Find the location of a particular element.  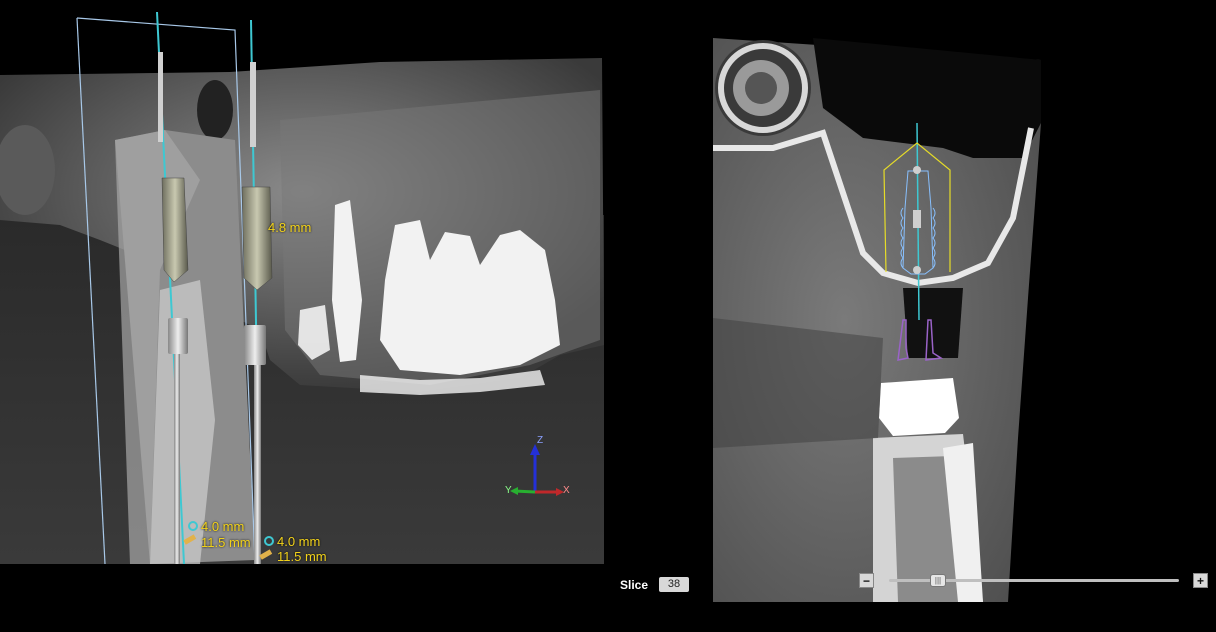

implant-b-length: 11.5 mm is located at coordinates (302, 556).